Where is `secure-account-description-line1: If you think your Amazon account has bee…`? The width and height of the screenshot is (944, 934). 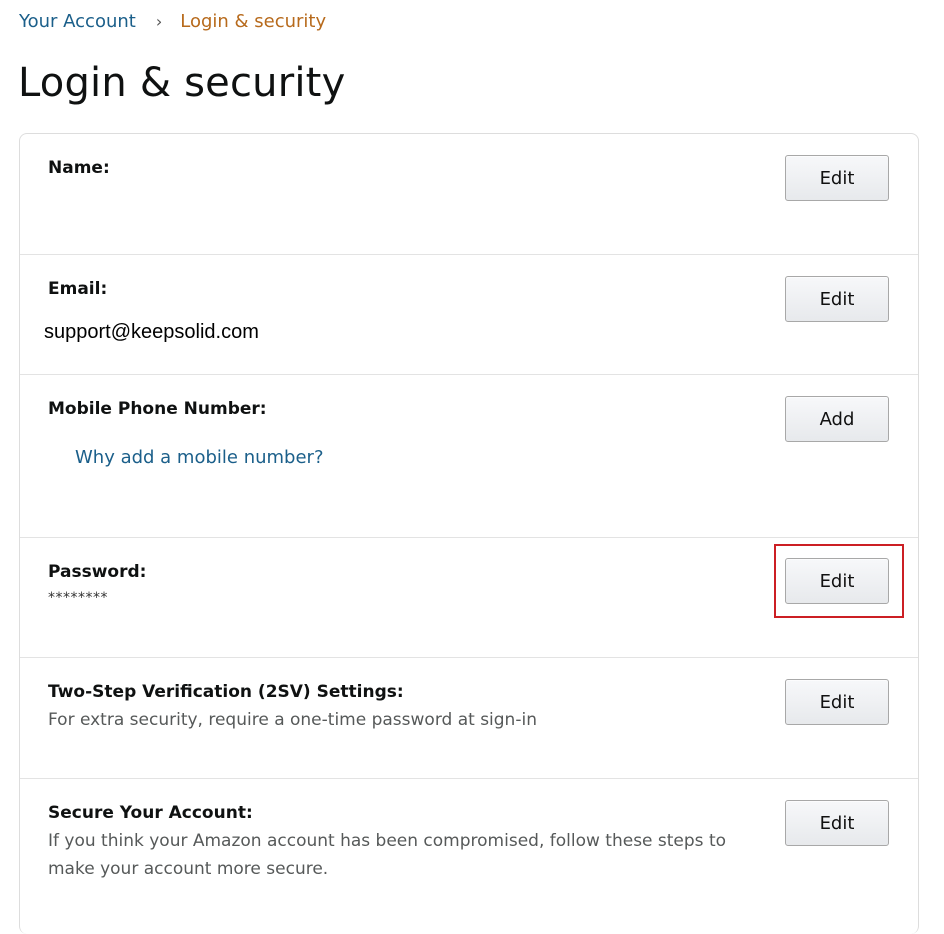 secure-account-description-line1: If you think your Amazon account has bee… is located at coordinates (387, 841).